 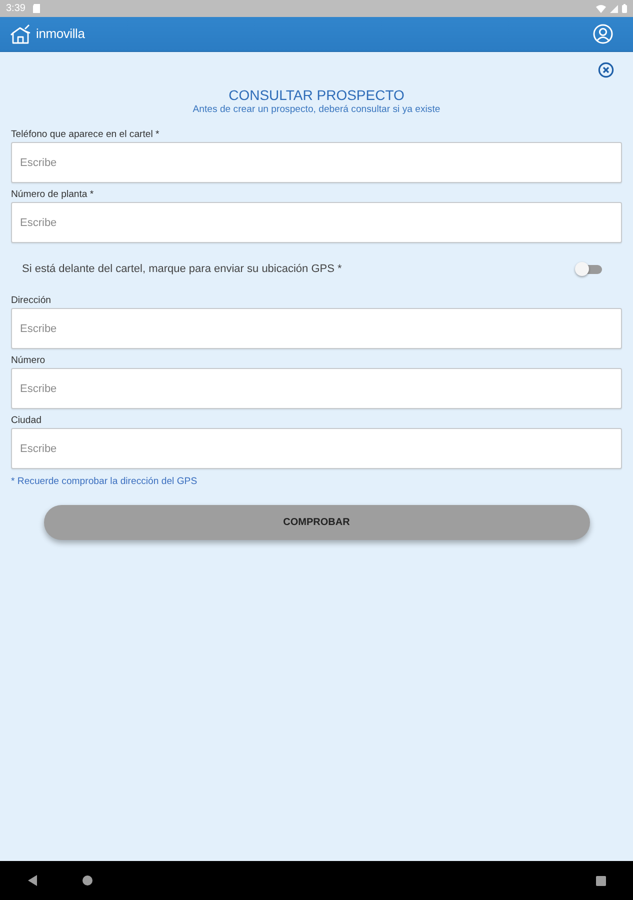 What do you see at coordinates (601, 8) in the screenshot?
I see `wifi-icon` at bounding box center [601, 8].